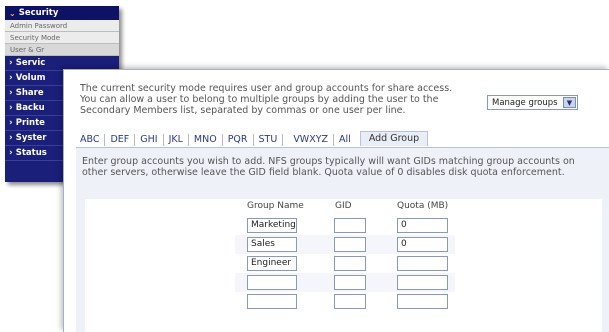  What do you see at coordinates (120, 140) in the screenshot?
I see `tab-def: DEF` at bounding box center [120, 140].